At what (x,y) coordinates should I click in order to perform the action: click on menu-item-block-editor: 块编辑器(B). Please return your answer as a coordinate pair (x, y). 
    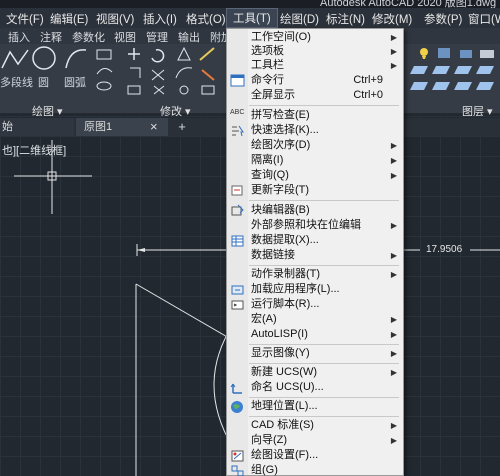
    Looking at the image, I should click on (315, 210).